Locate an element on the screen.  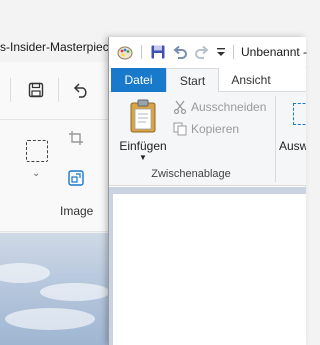
tab-ansicht: Ansicht is located at coordinates (251, 80).